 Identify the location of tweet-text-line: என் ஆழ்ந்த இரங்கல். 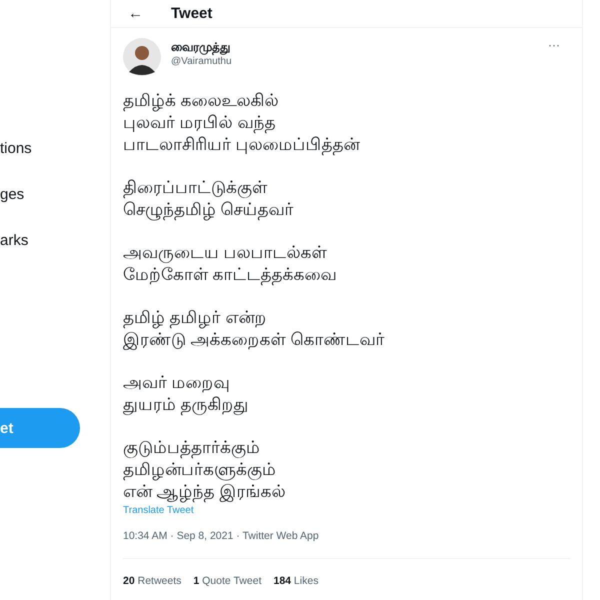
(204, 492).